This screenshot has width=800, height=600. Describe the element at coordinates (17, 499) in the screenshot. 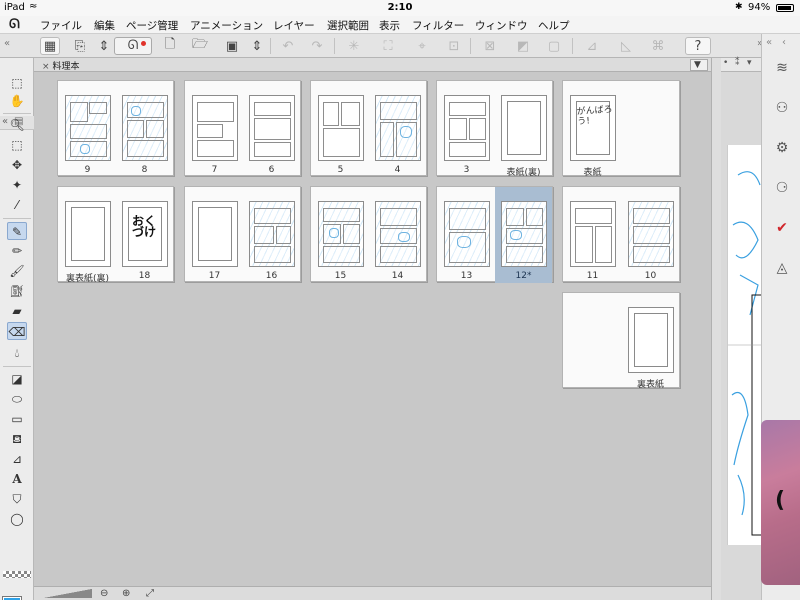

I see `bucket-icon: ⛉` at that location.